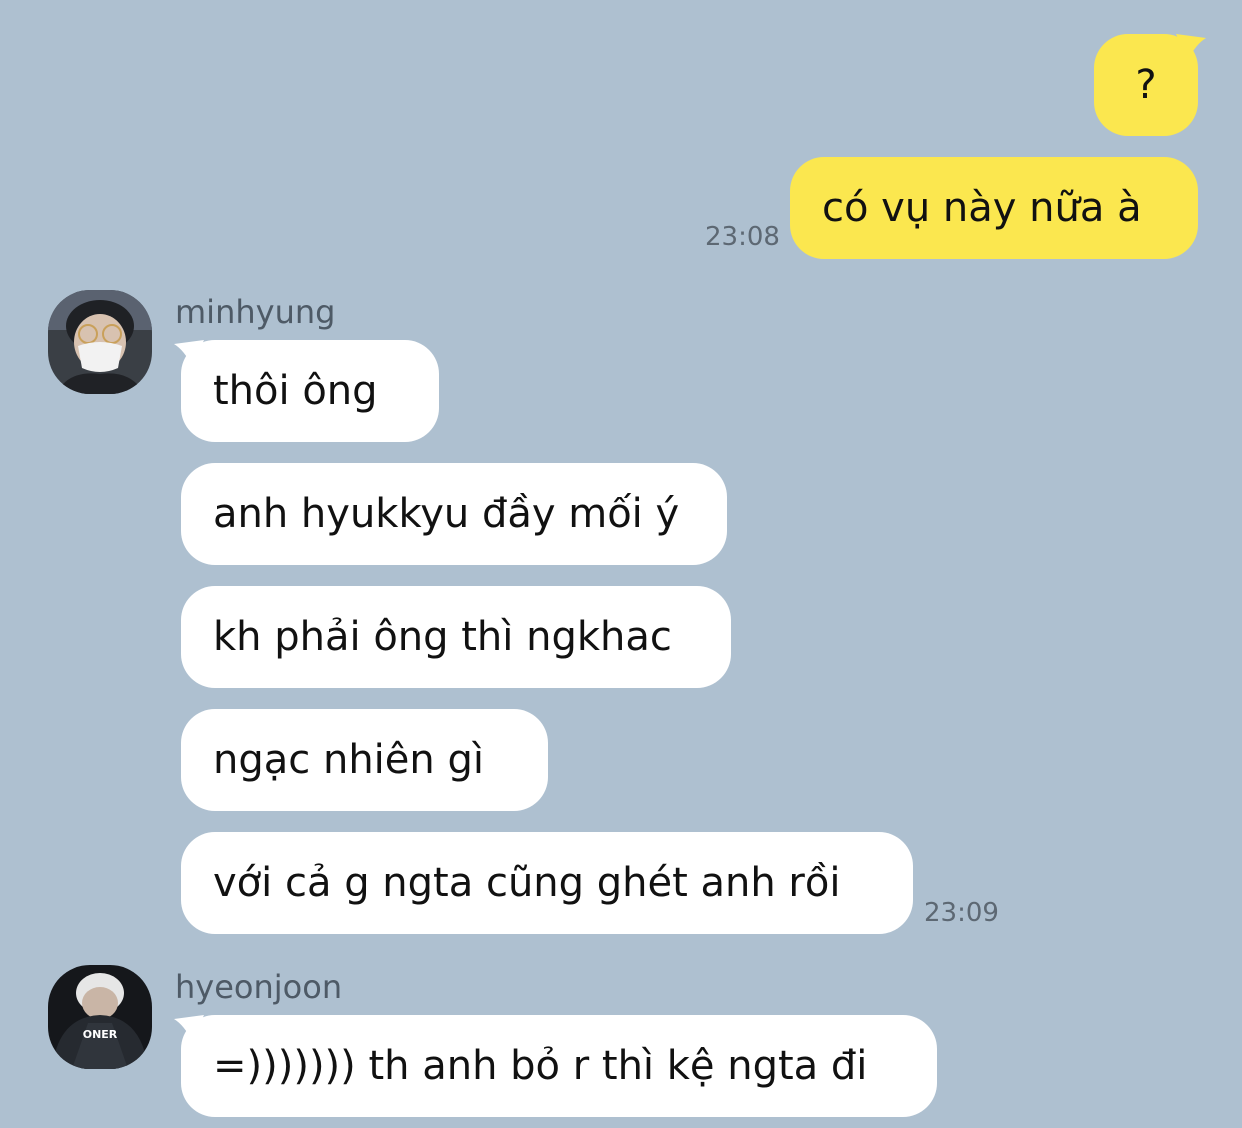 This screenshot has height=1128, width=1242. I want to click on person-with-mask-icon, so click(100, 342).